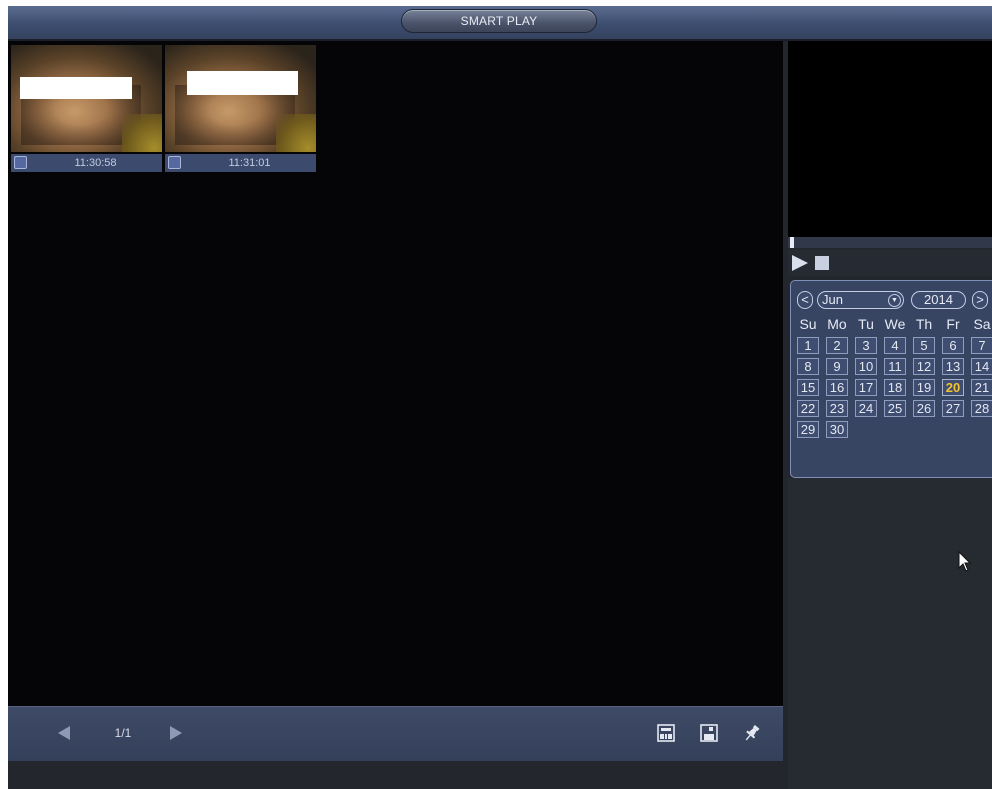  What do you see at coordinates (953, 408) in the screenshot?
I see `calendar-day: 27` at bounding box center [953, 408].